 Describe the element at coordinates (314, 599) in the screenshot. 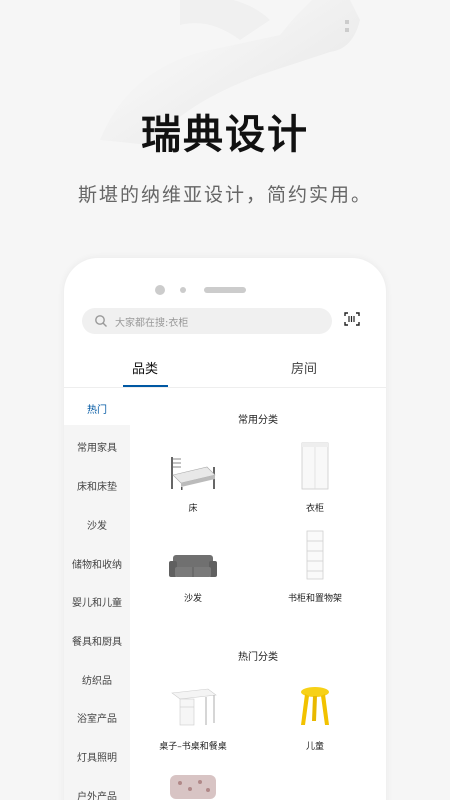

I see `product-label: 书柜和置物架` at that location.